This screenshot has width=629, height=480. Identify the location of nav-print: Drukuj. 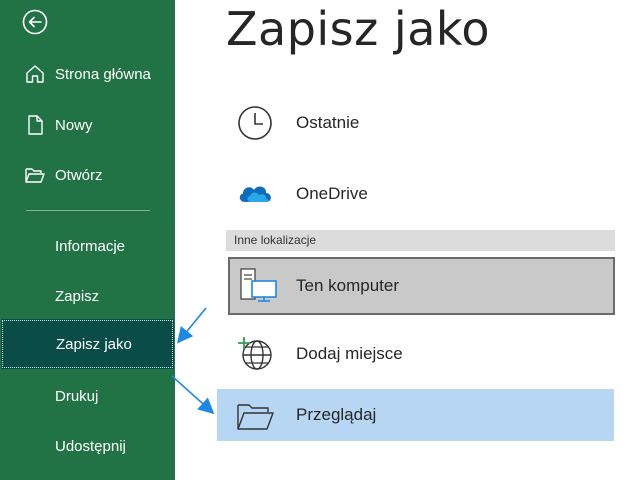
(87, 396).